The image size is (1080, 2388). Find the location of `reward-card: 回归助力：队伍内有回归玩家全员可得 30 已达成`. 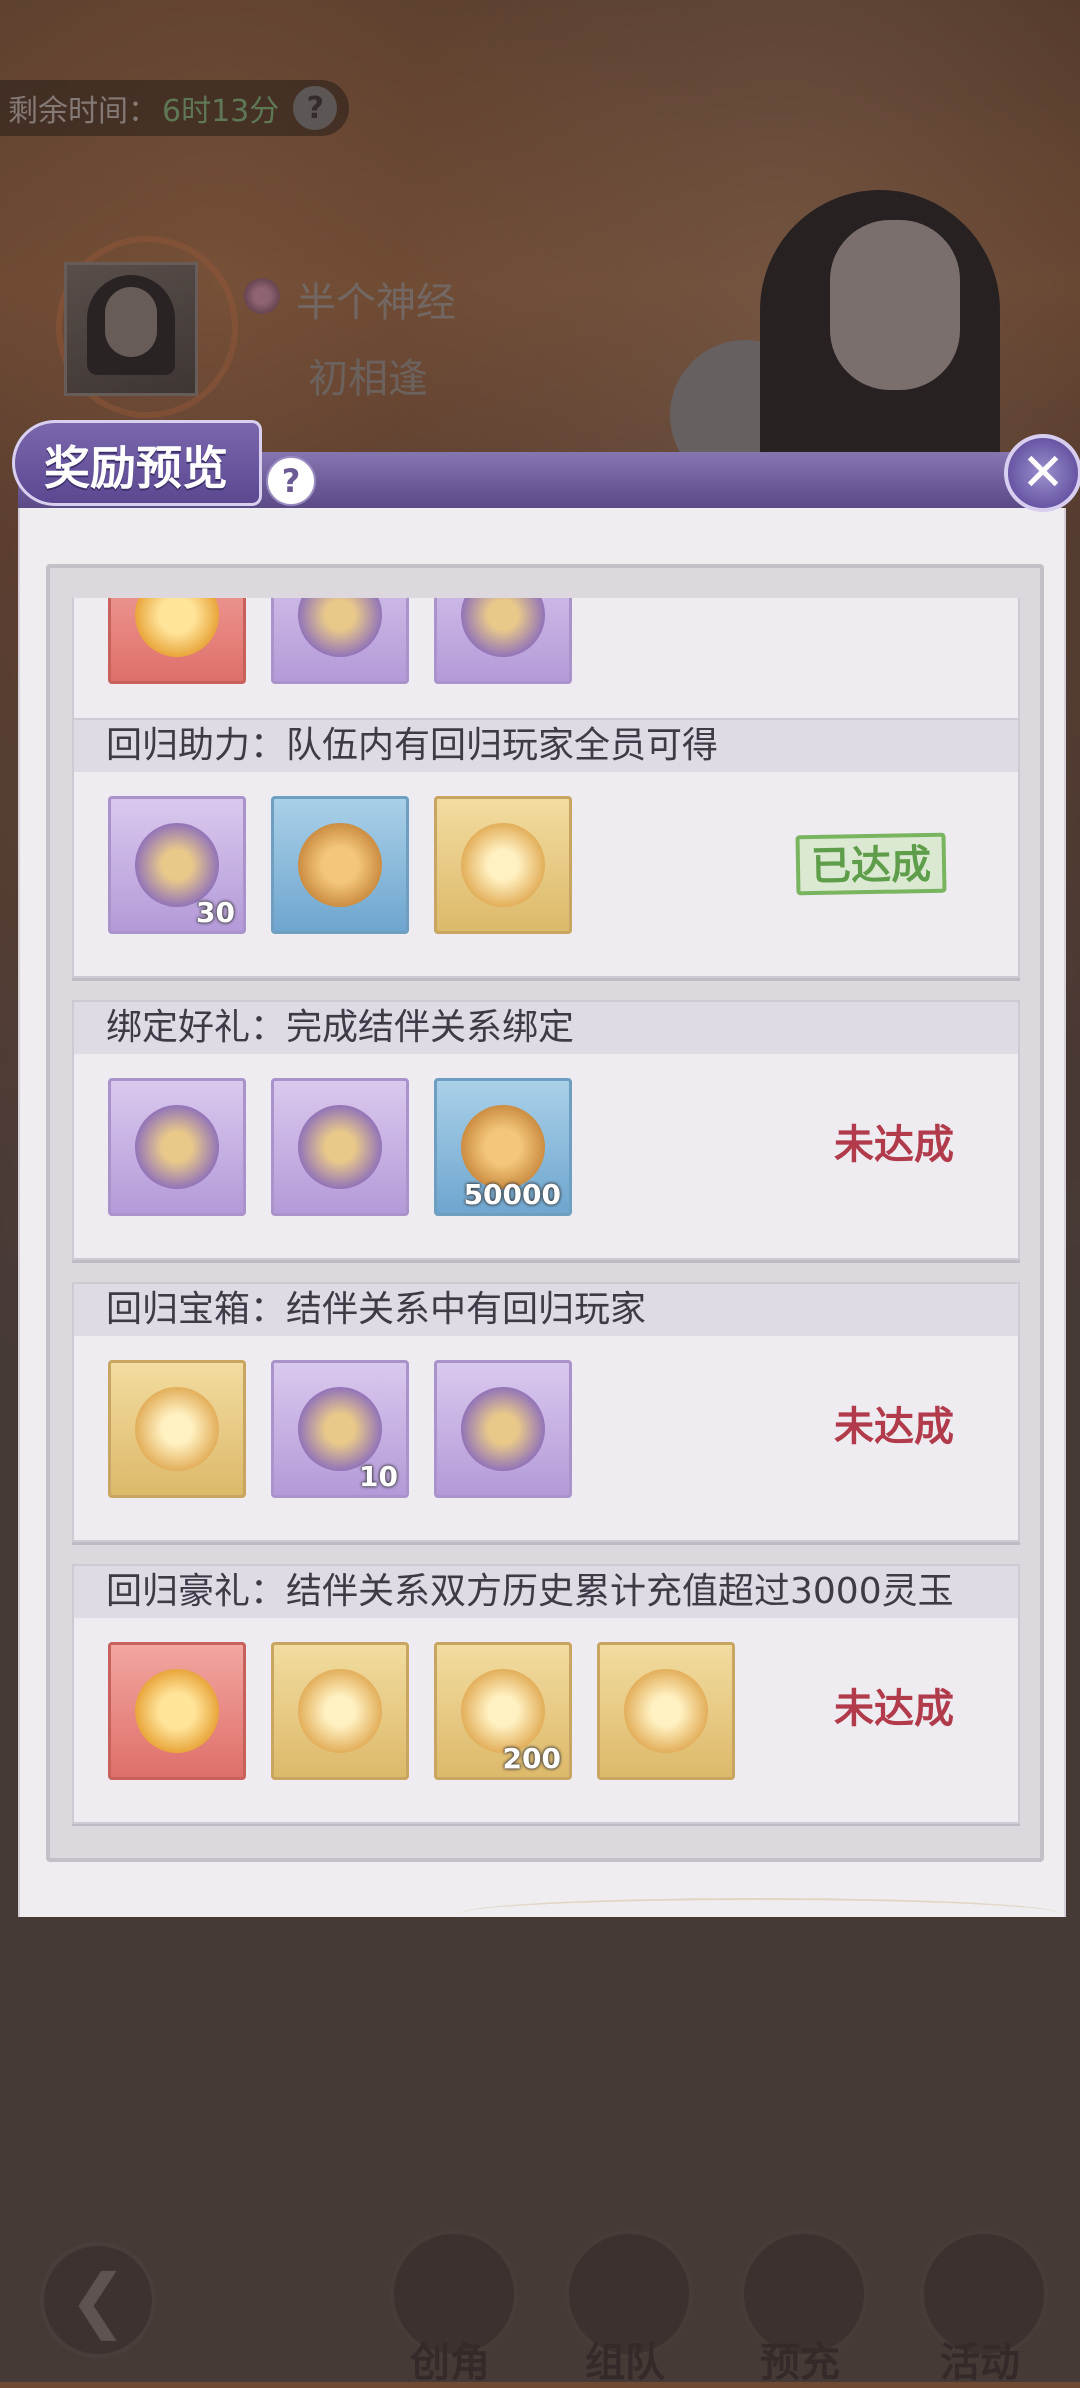

reward-card: 回归助力：队伍内有回归玩家全员可得 30 已达成 is located at coordinates (546, 848).